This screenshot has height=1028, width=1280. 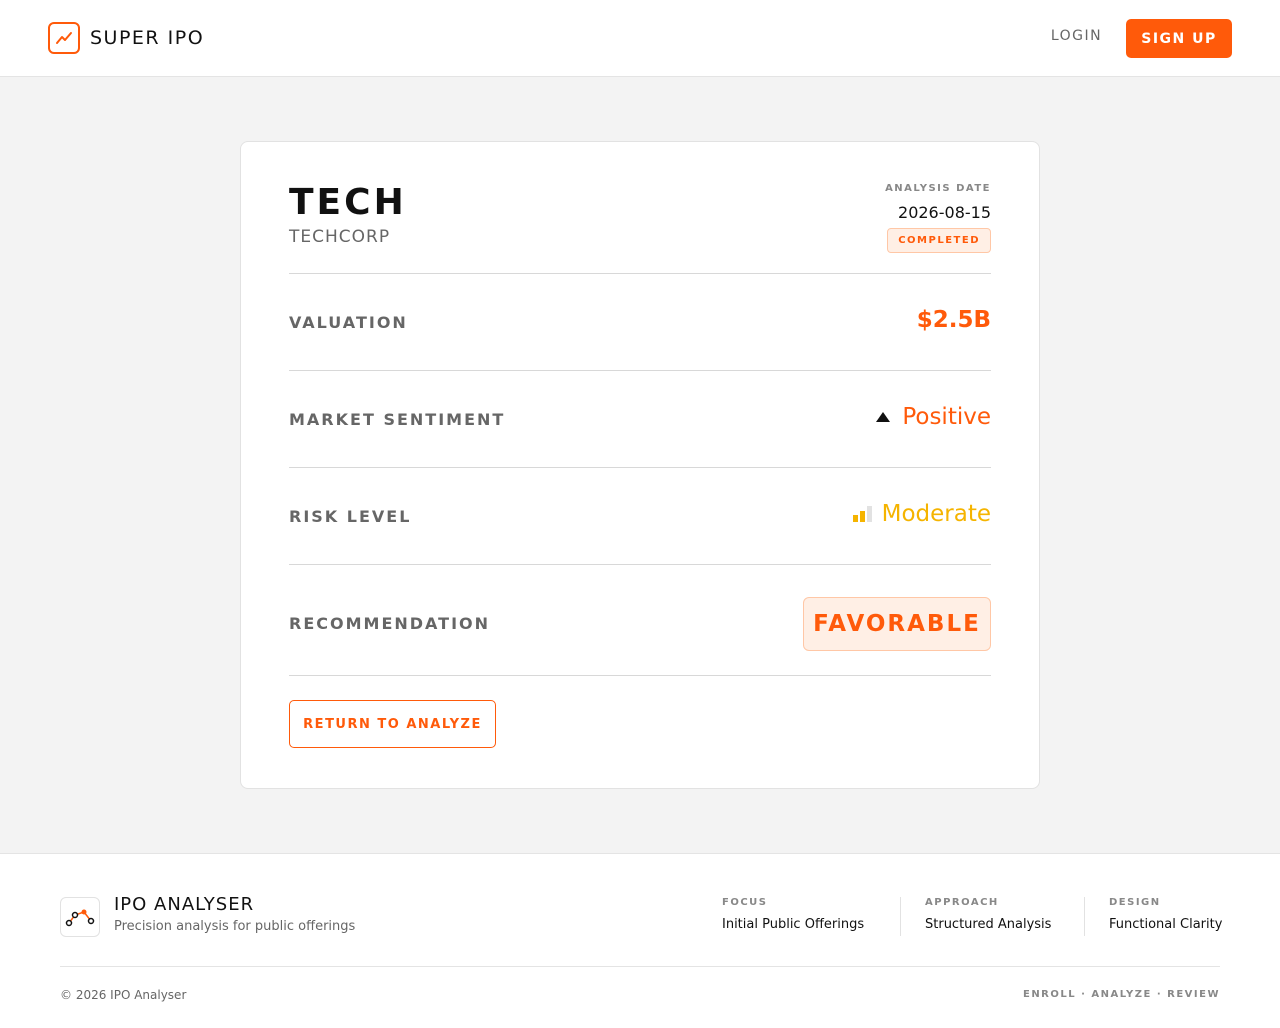 I want to click on recommendation-value-wrap: FAVORABLE, so click(x=897, y=624).